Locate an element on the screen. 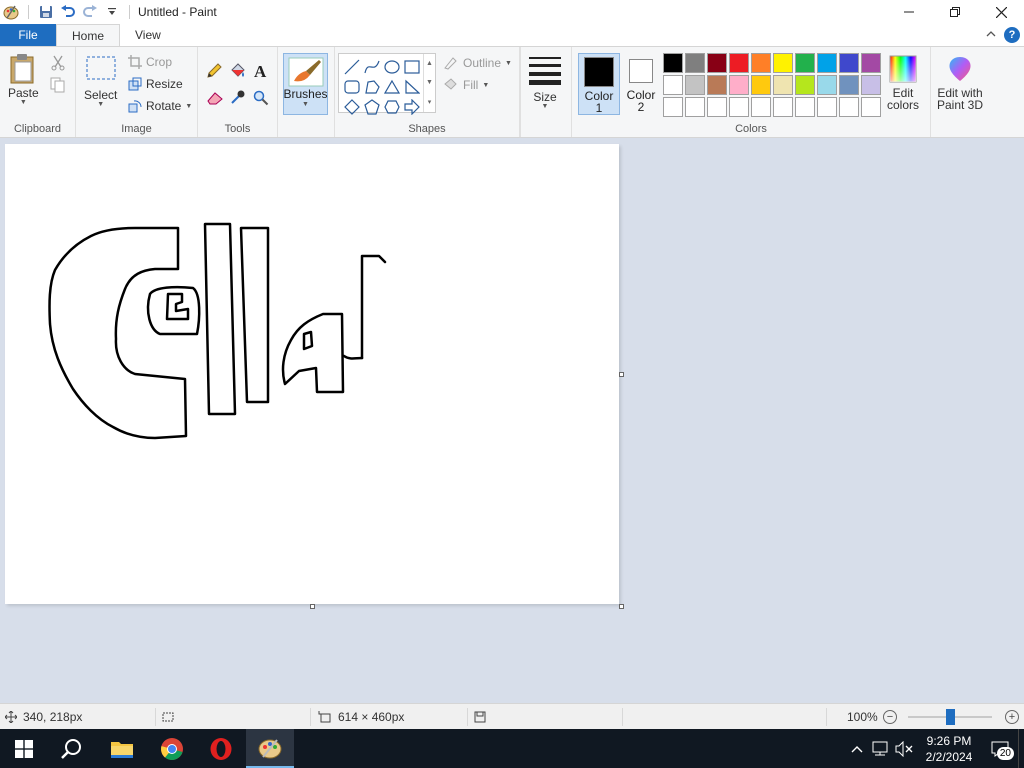 This screenshot has height=768, width=1024. cut-icon is located at coordinates (58, 64).